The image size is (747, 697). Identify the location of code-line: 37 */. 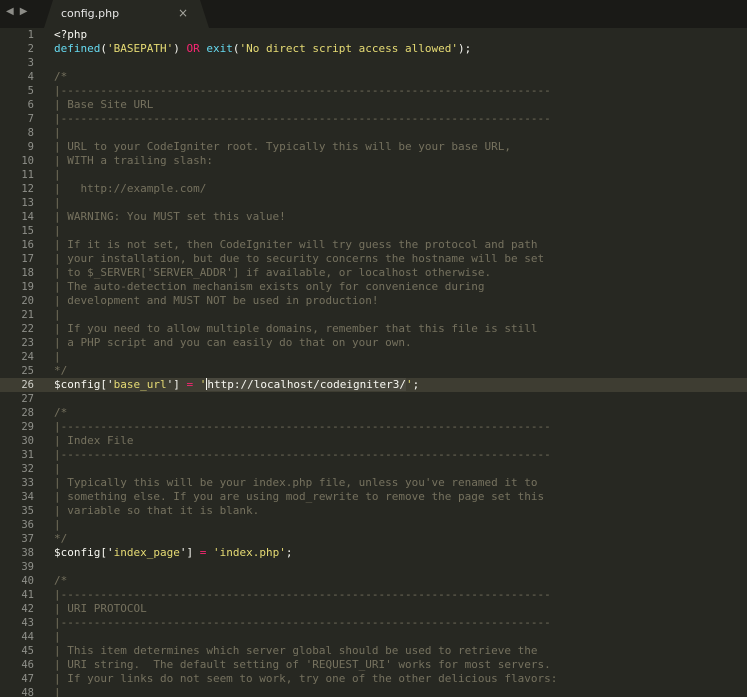
(373, 539).